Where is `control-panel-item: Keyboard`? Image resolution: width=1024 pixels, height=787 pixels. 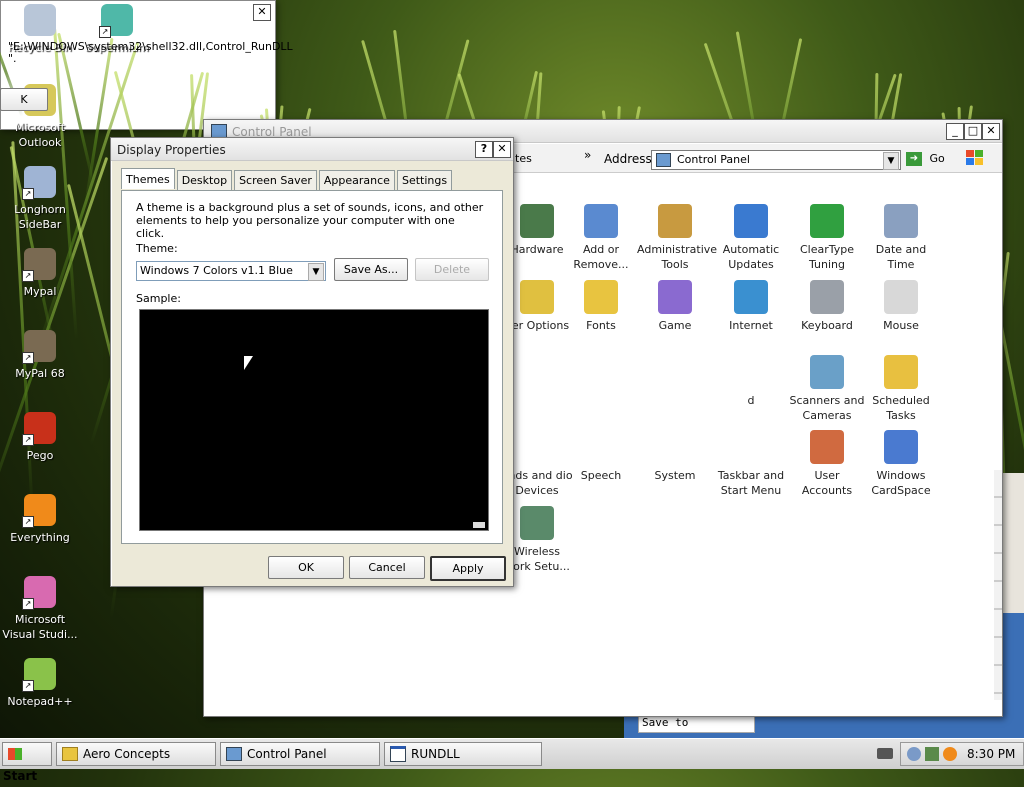
control-panel-item: Keyboard is located at coordinates (827, 306).